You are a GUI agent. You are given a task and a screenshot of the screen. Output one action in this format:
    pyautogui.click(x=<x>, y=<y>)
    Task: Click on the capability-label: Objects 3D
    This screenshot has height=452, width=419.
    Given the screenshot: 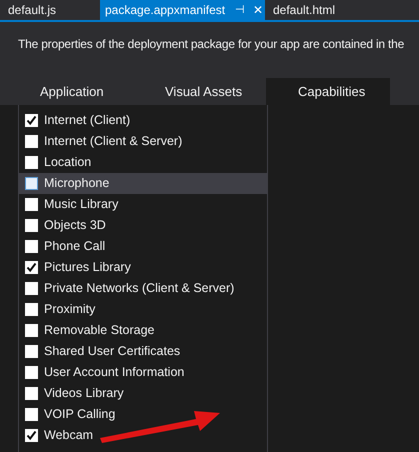 What is the action you would take?
    pyautogui.click(x=75, y=225)
    